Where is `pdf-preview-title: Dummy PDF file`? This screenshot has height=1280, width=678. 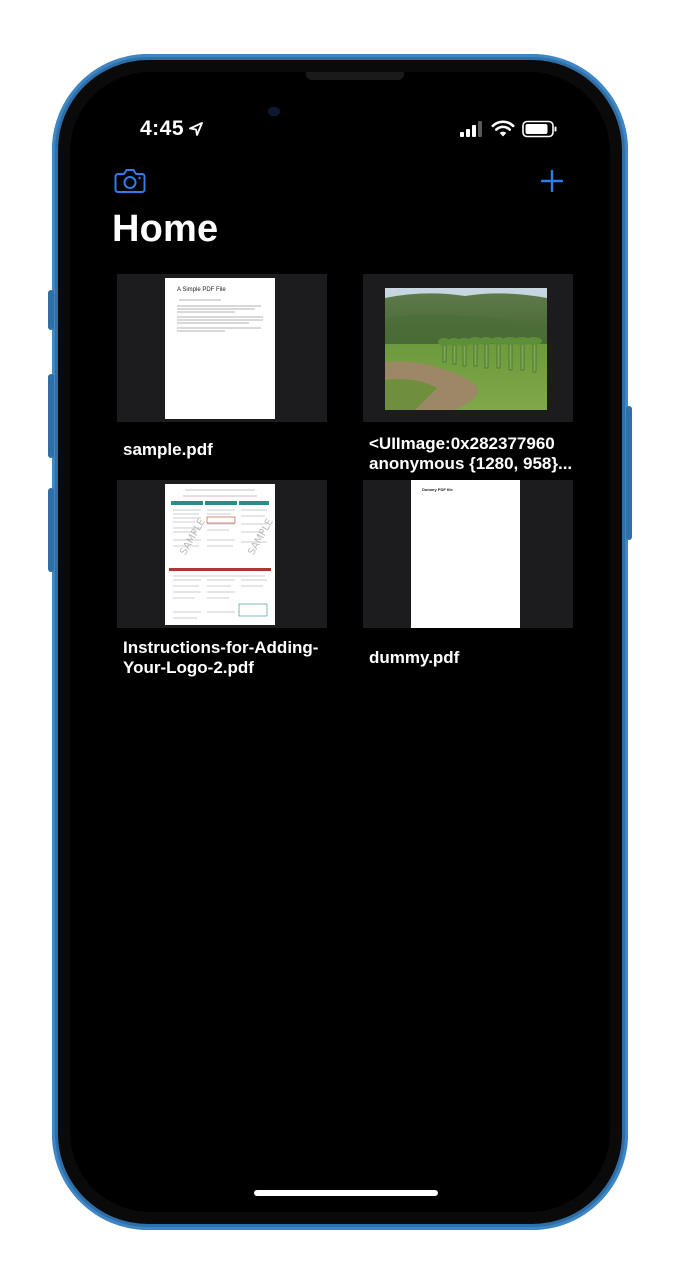
pdf-preview-title: Dummy PDF file is located at coordinates (437, 489).